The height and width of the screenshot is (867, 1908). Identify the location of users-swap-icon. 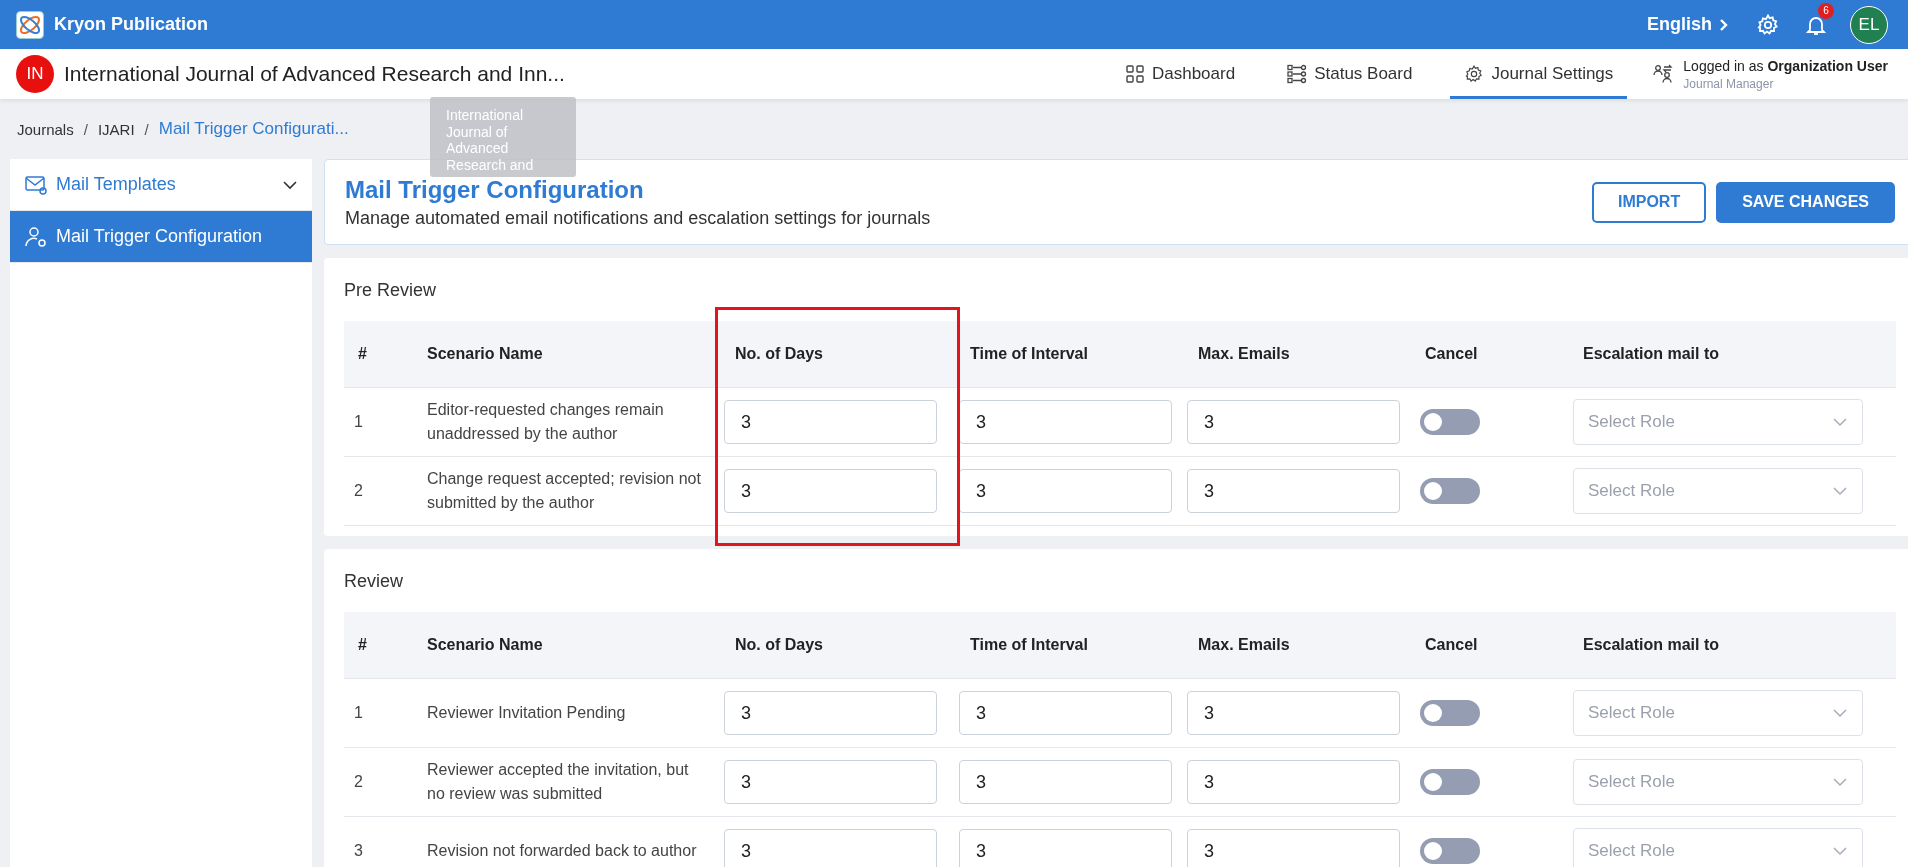
(1663, 74).